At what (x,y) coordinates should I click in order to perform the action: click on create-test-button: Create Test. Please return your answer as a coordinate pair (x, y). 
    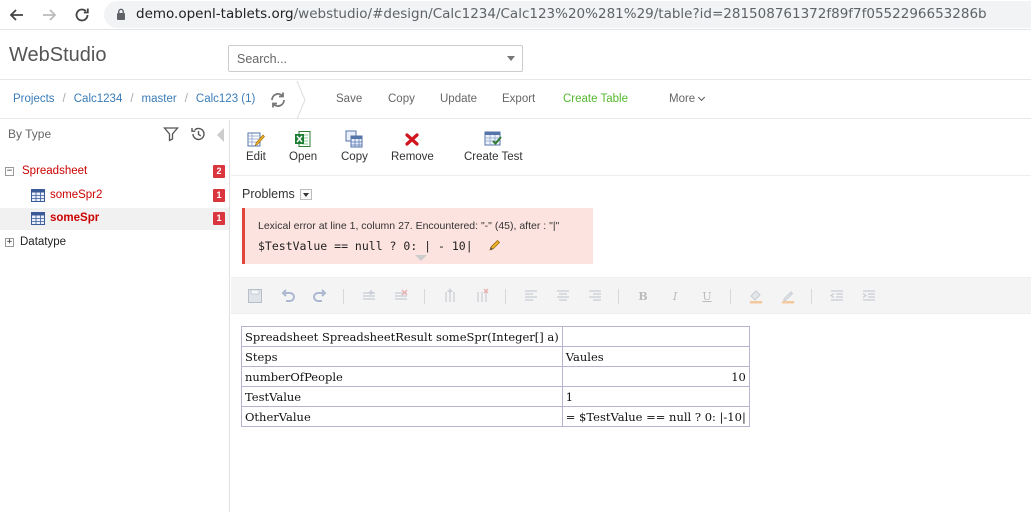
    Looking at the image, I should click on (493, 146).